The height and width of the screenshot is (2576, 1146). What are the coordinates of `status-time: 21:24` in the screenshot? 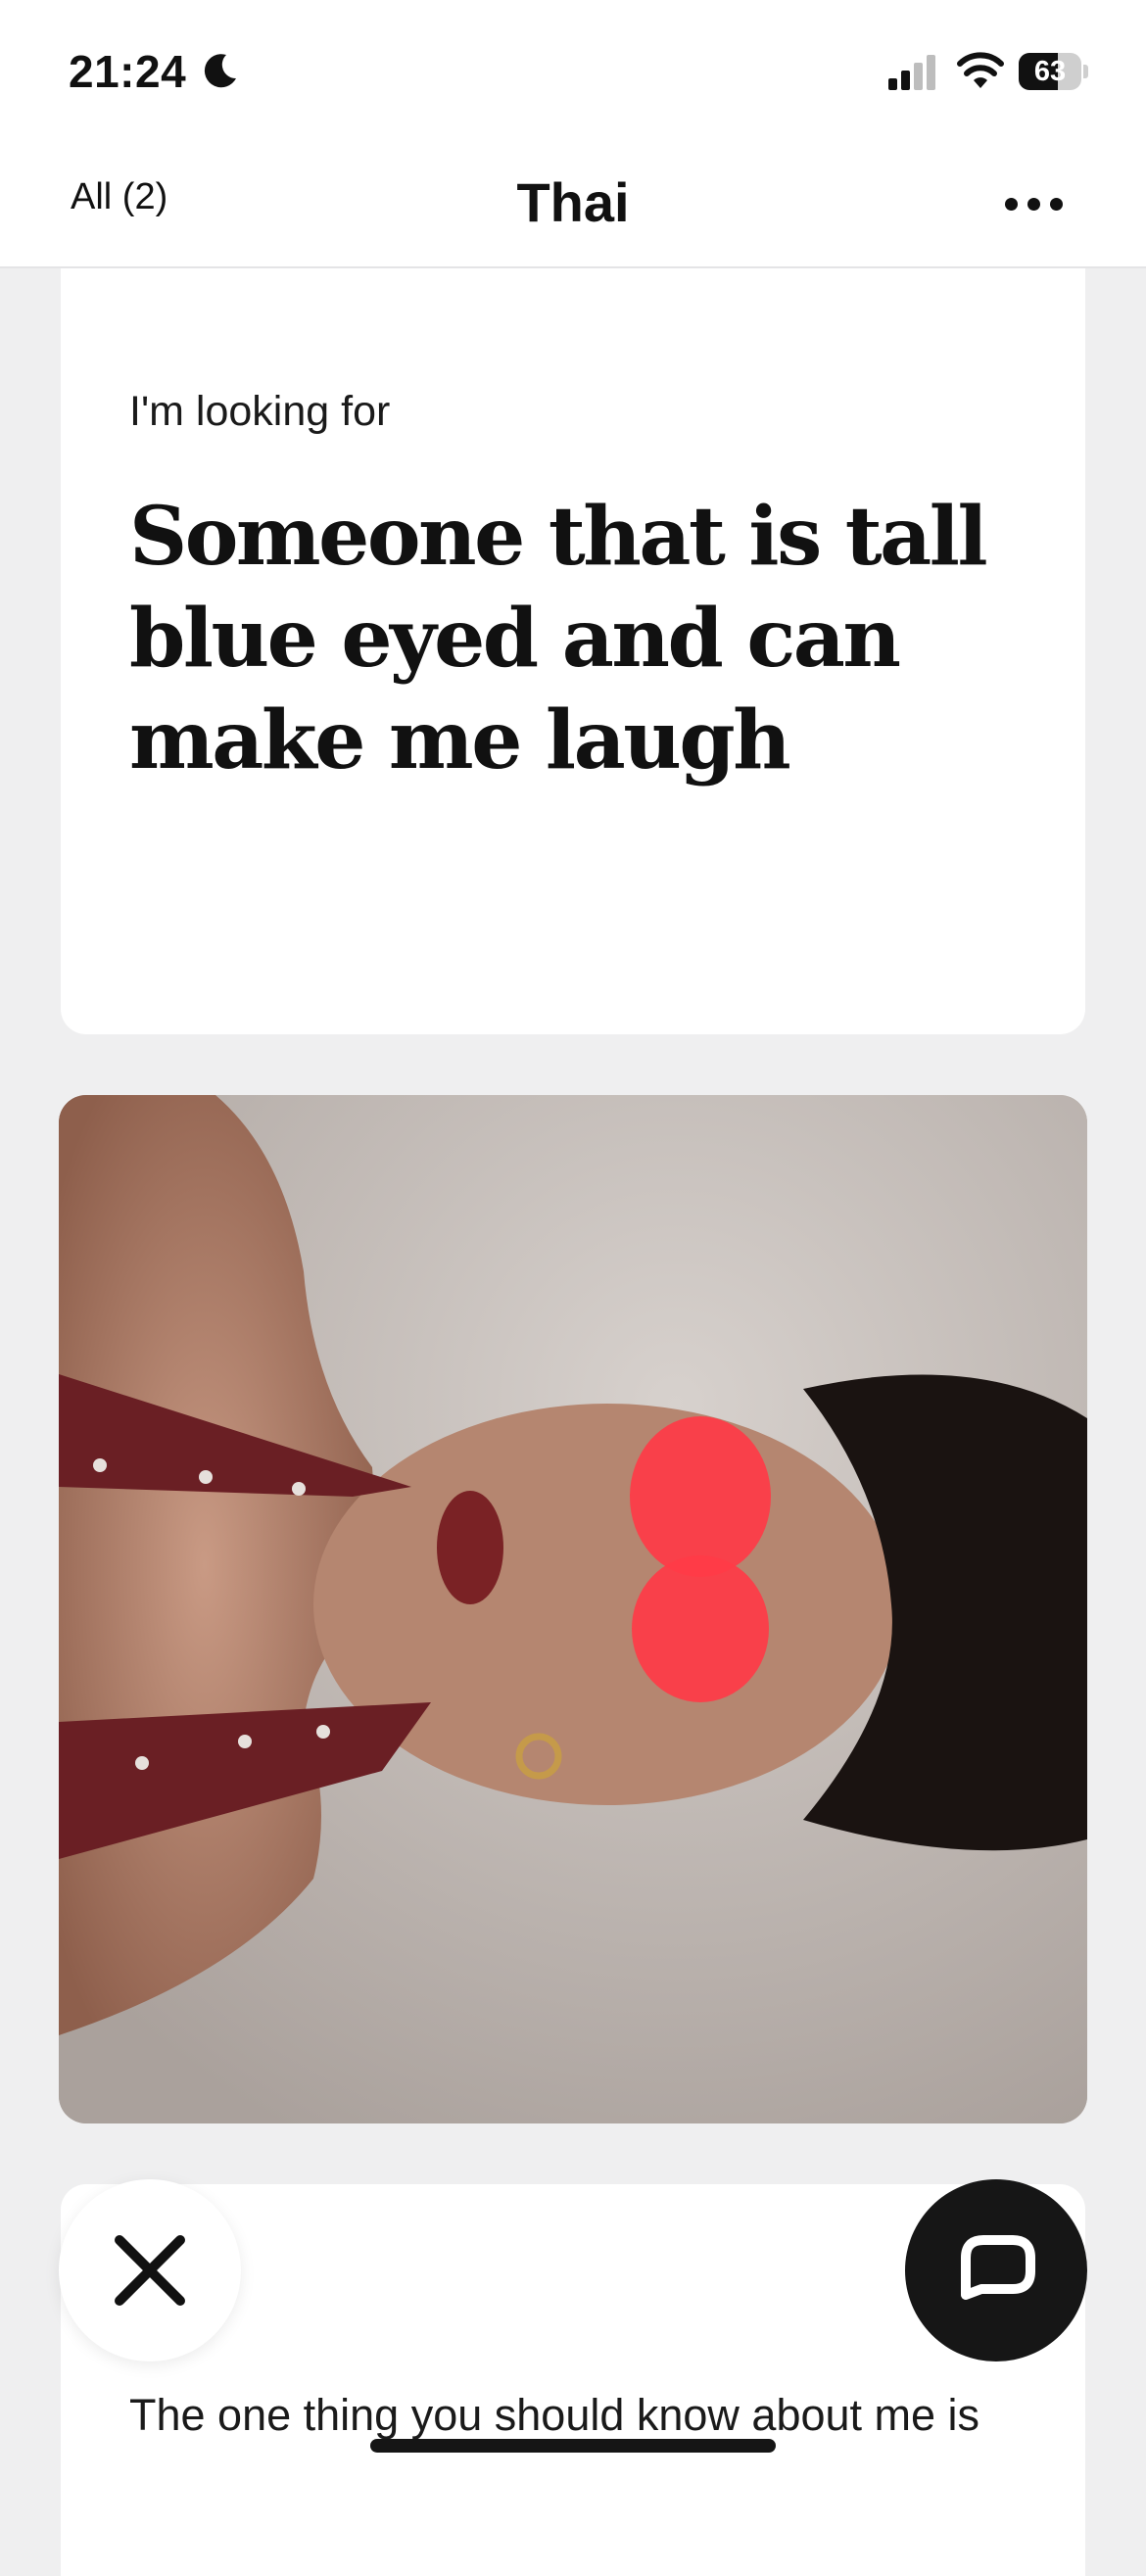 It's located at (128, 71).